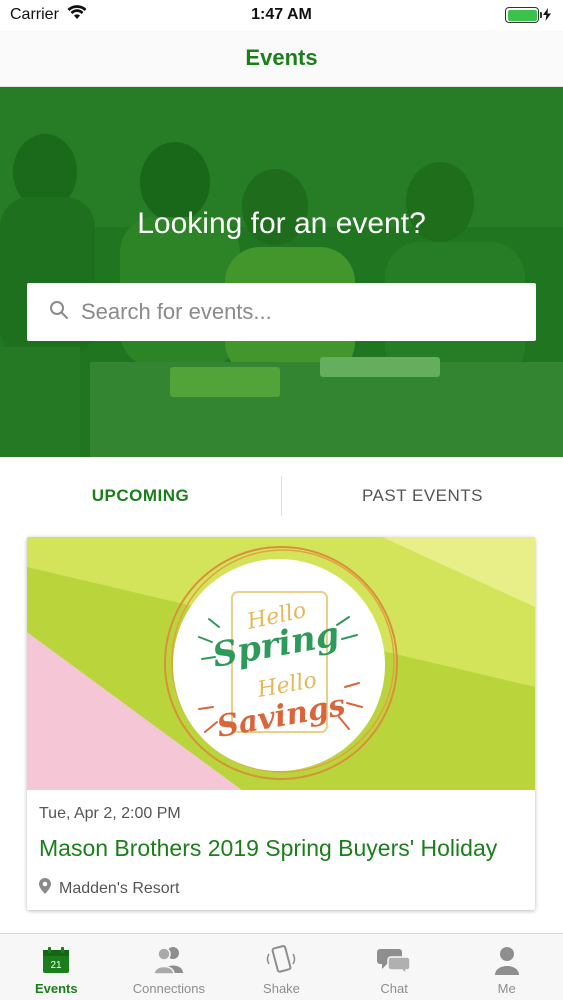 This screenshot has width=563, height=1000. Describe the element at coordinates (169, 988) in the screenshot. I see `tab-bar-label-connections: Connections` at that location.